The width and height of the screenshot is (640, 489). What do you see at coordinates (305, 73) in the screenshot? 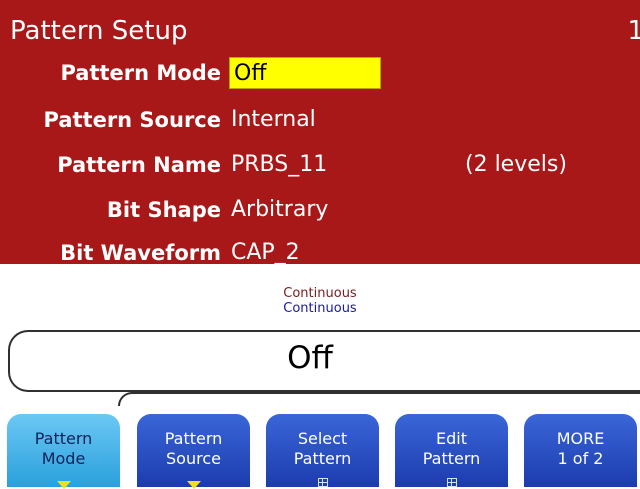
I see `pattern-mode-value: Off` at bounding box center [305, 73].